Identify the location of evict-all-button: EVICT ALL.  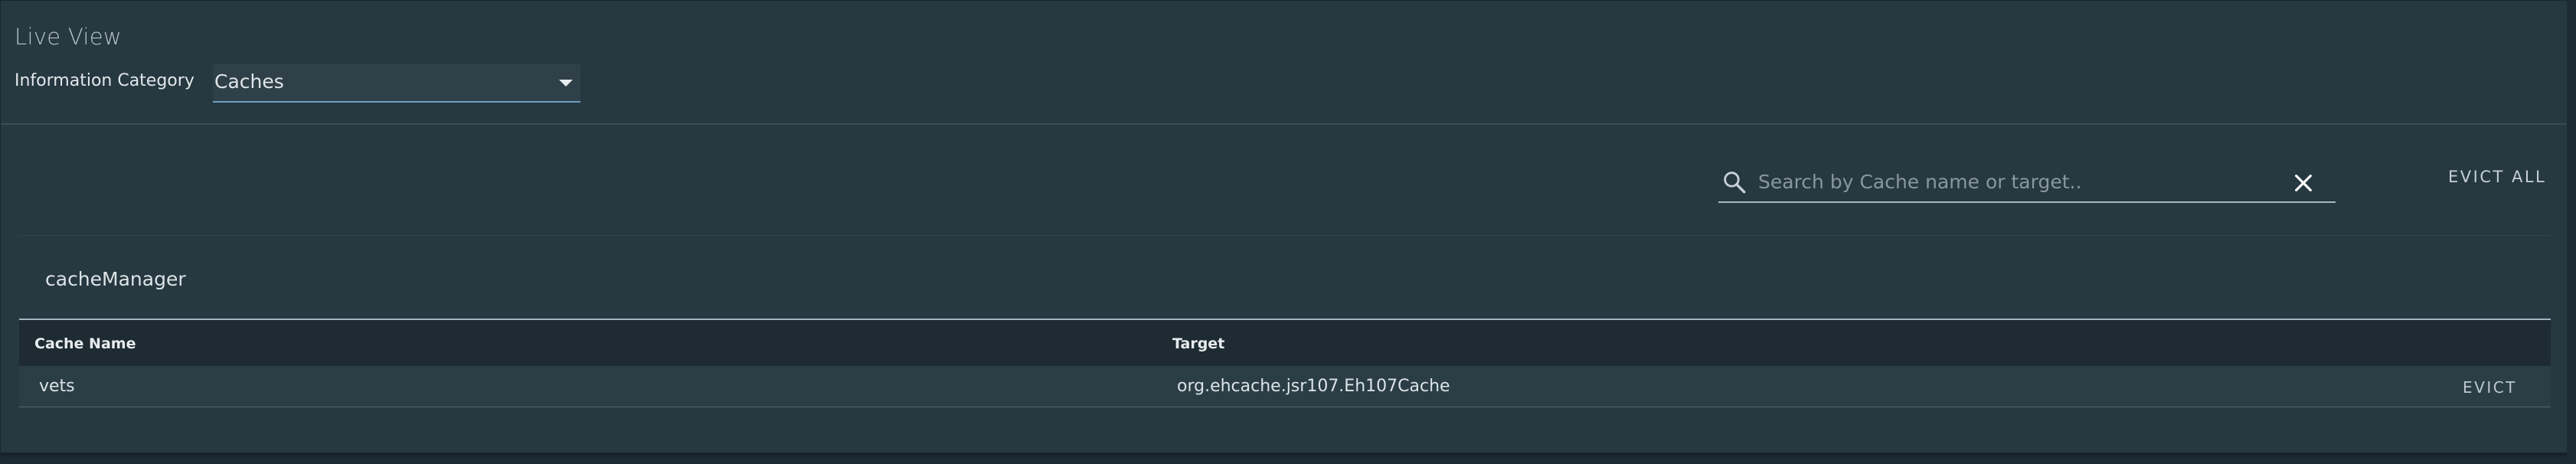
(2497, 177).